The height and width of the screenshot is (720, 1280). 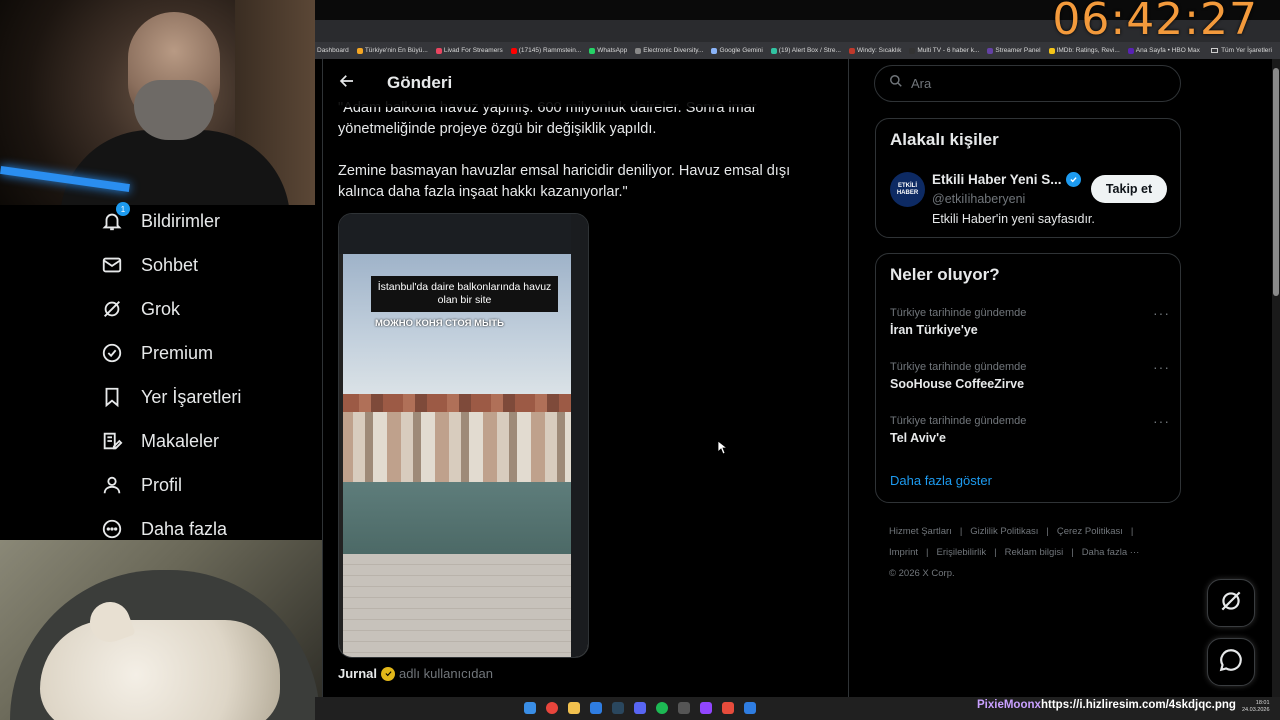 What do you see at coordinates (1231, 662) in the screenshot?
I see `messages-fab` at bounding box center [1231, 662].